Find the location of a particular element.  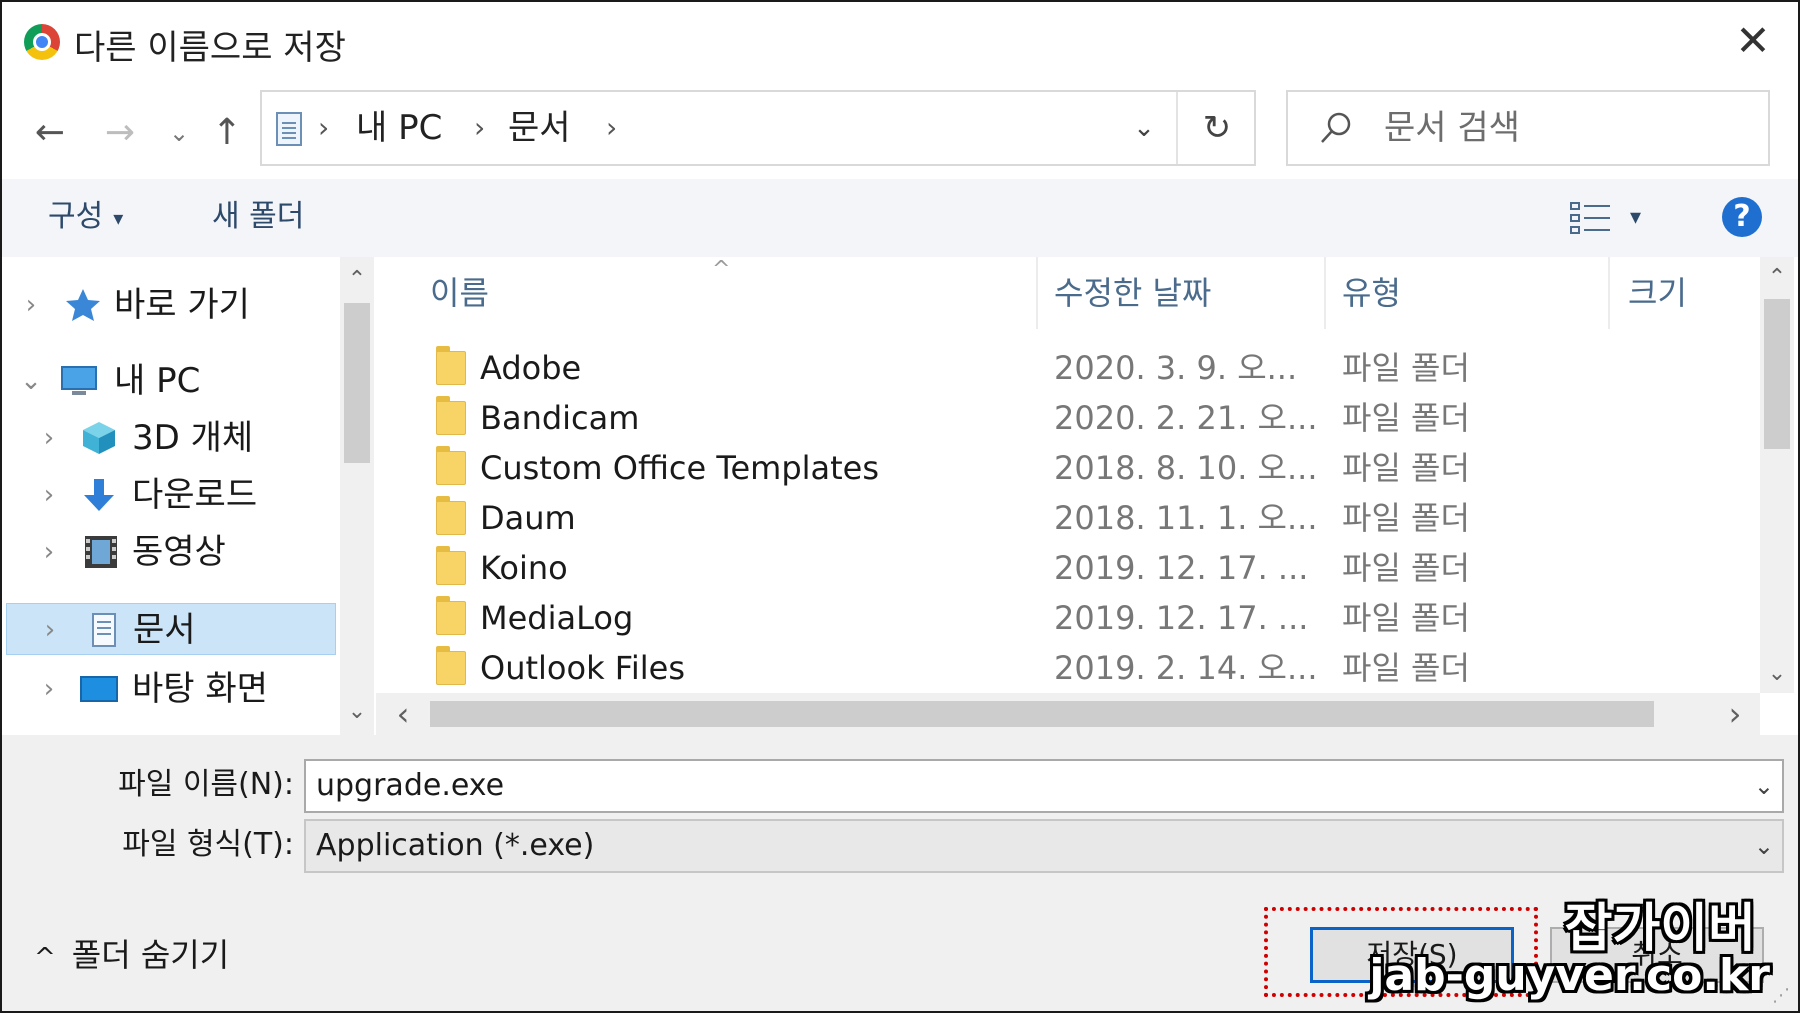

file-name: Daum is located at coordinates (528, 518).